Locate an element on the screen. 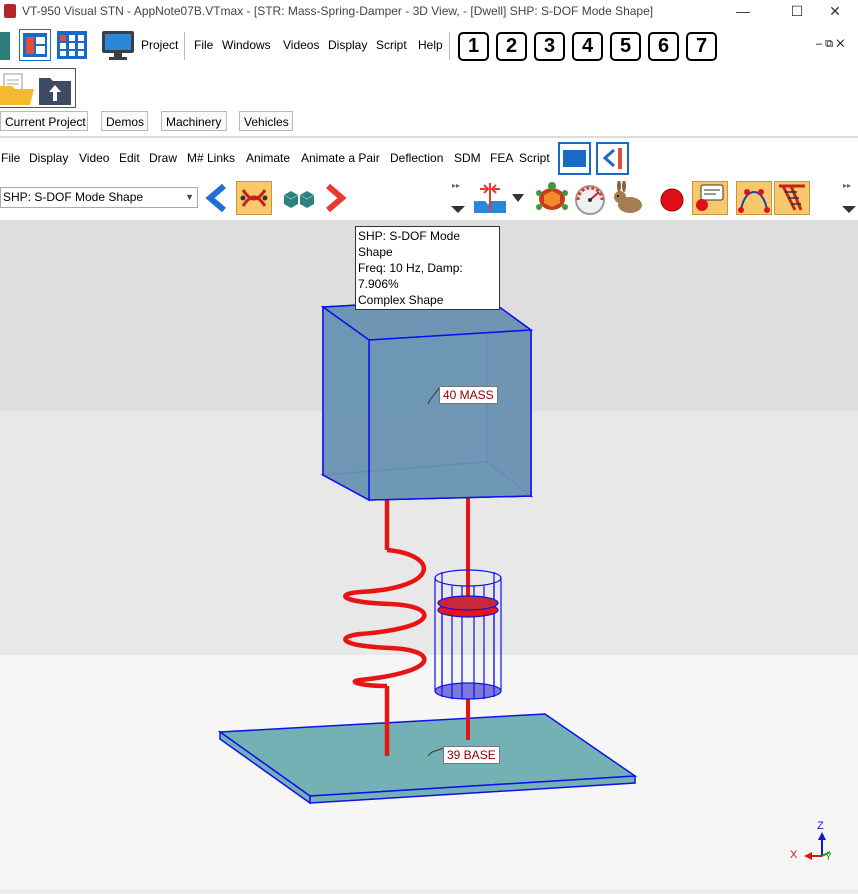 The width and height of the screenshot is (858, 894). grid-layout-icon is located at coordinates (72, 45).